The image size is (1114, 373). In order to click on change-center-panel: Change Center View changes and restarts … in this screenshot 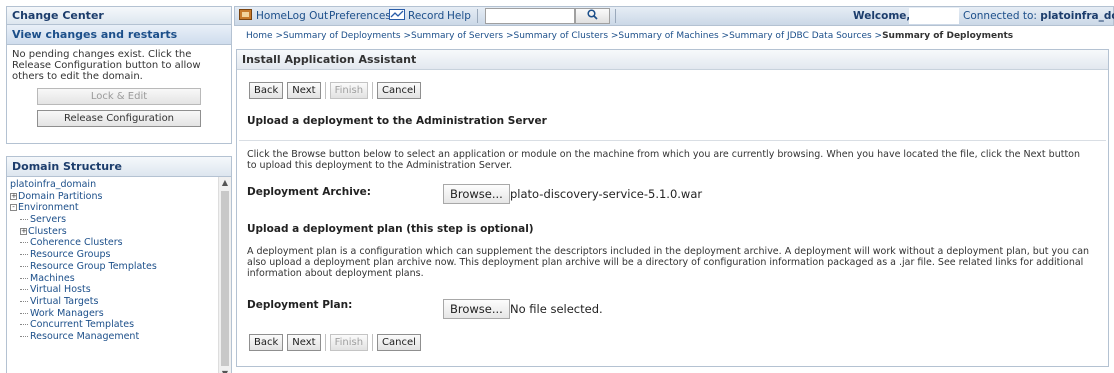, I will do `click(119, 75)`.